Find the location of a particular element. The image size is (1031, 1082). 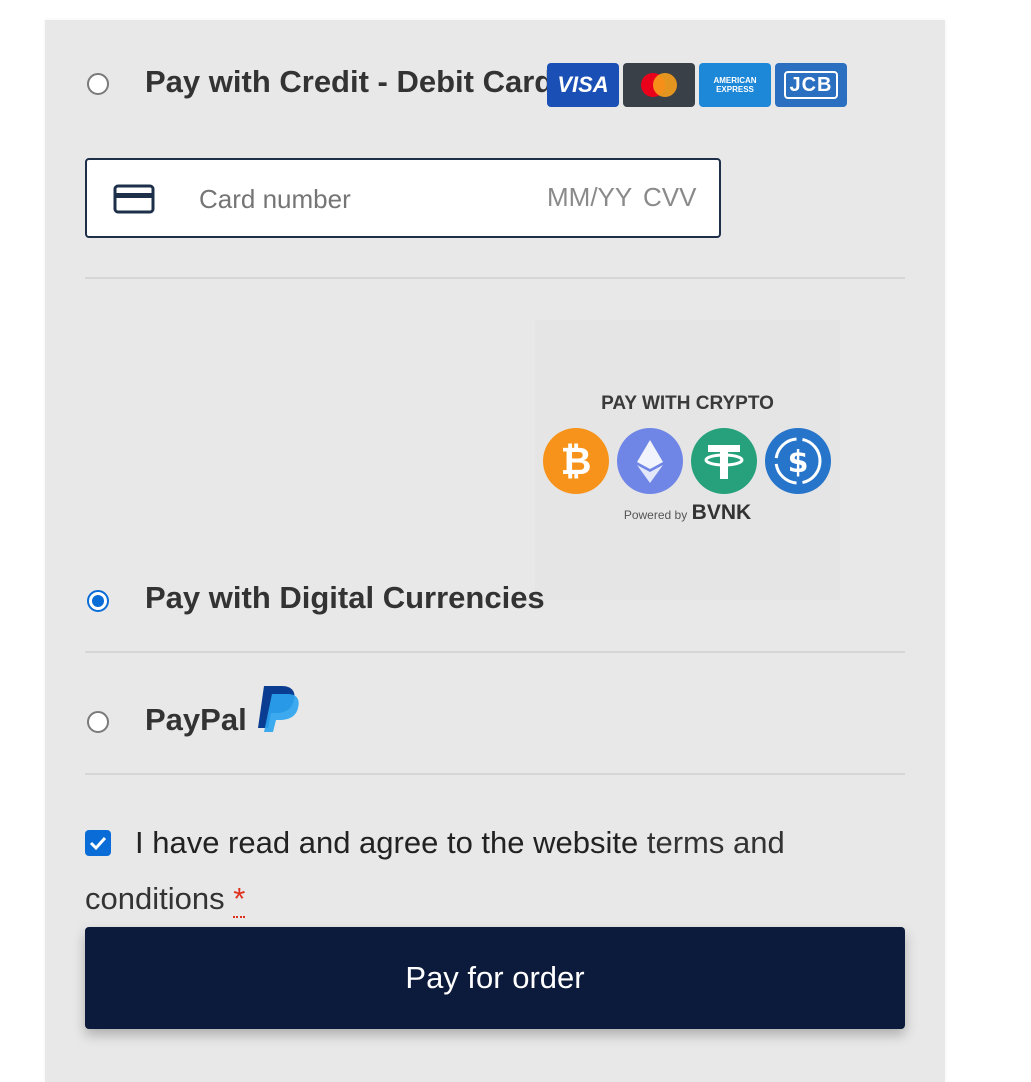

required-marker: * is located at coordinates (239, 899).